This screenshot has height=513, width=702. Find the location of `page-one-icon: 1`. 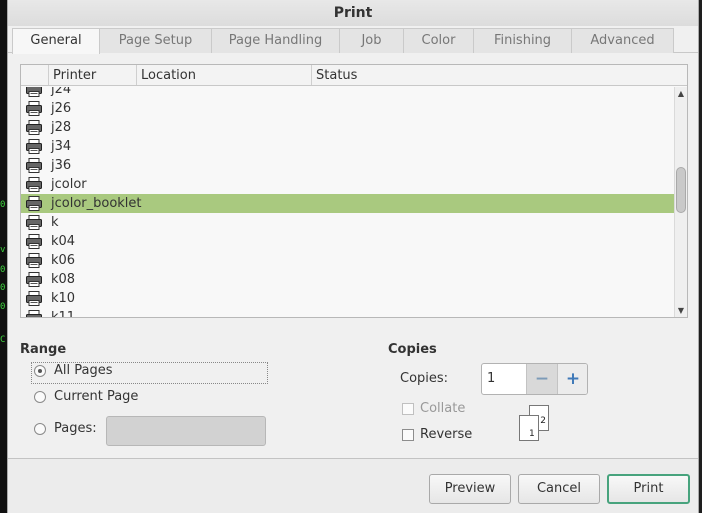

page-one-icon: 1 is located at coordinates (529, 428).